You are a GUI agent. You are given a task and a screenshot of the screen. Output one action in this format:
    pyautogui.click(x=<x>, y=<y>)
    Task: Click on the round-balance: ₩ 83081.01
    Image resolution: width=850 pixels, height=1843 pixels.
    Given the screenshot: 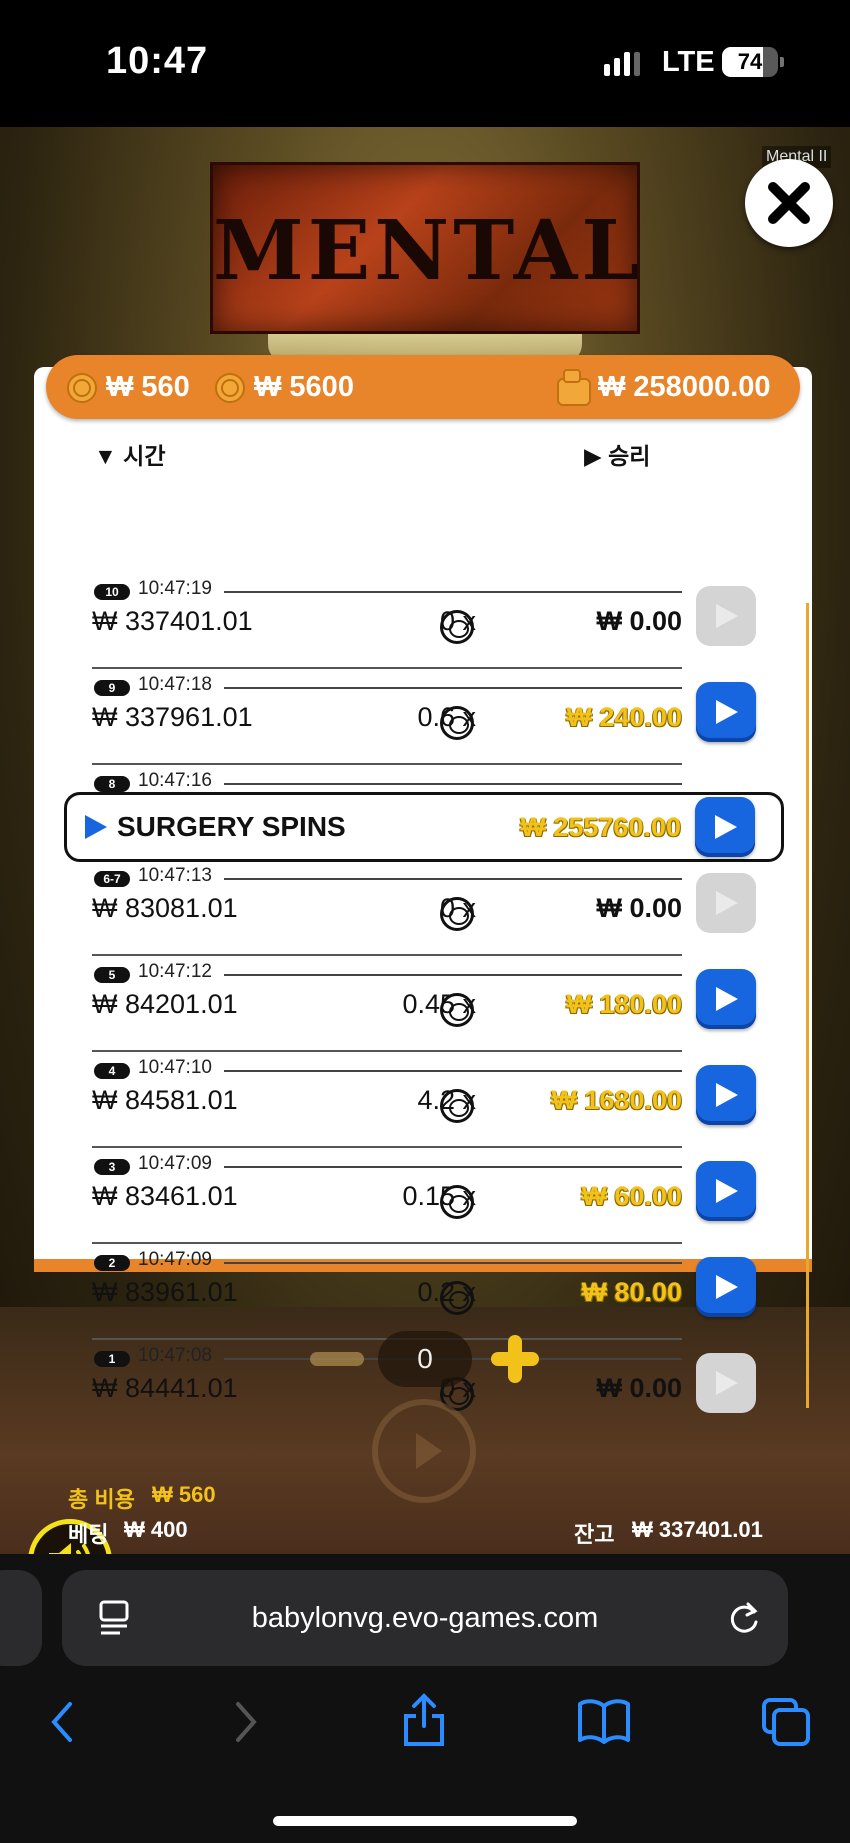 What is the action you would take?
    pyautogui.click(x=165, y=908)
    